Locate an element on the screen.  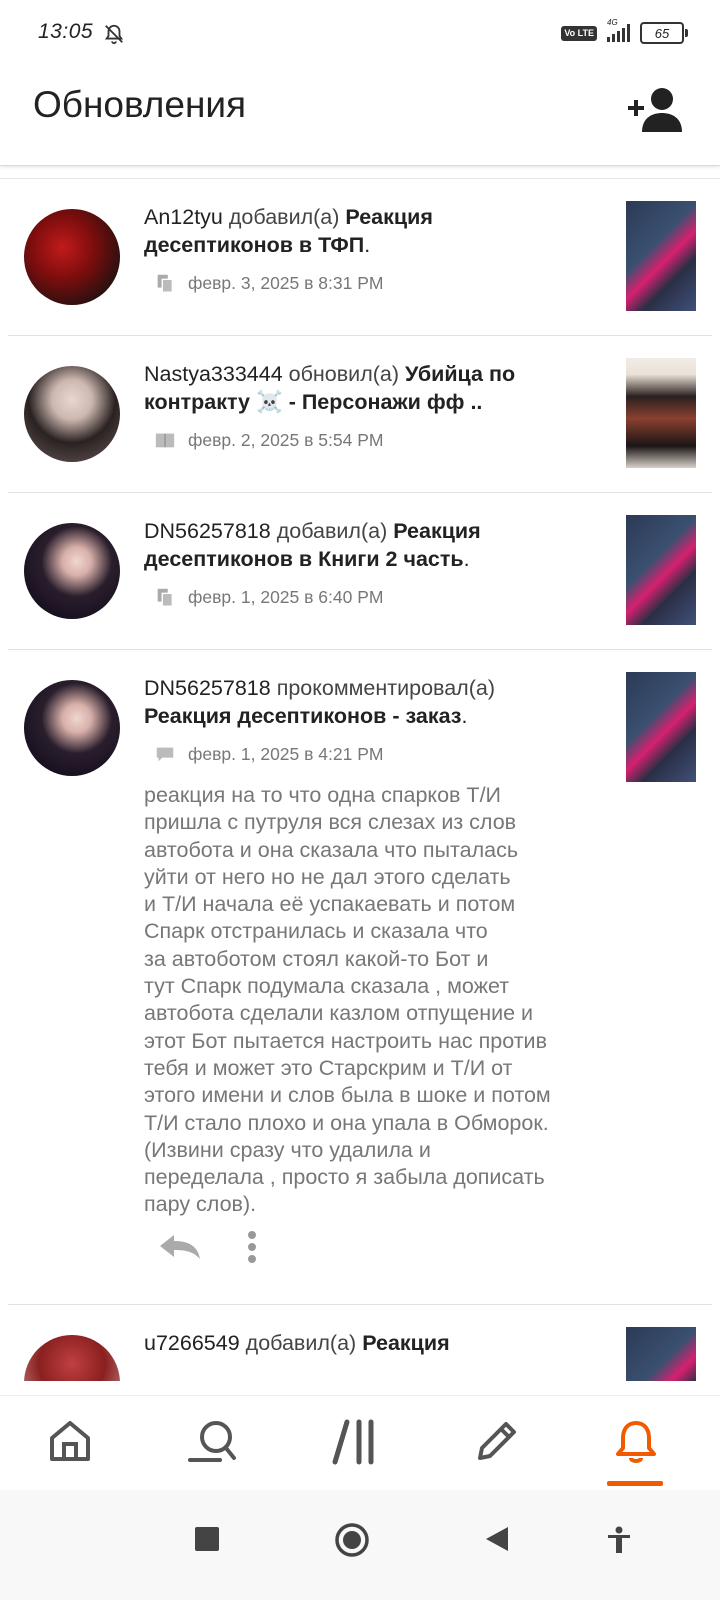
feed-target-end: десептиконов в ТФП is located at coordinates (254, 245).